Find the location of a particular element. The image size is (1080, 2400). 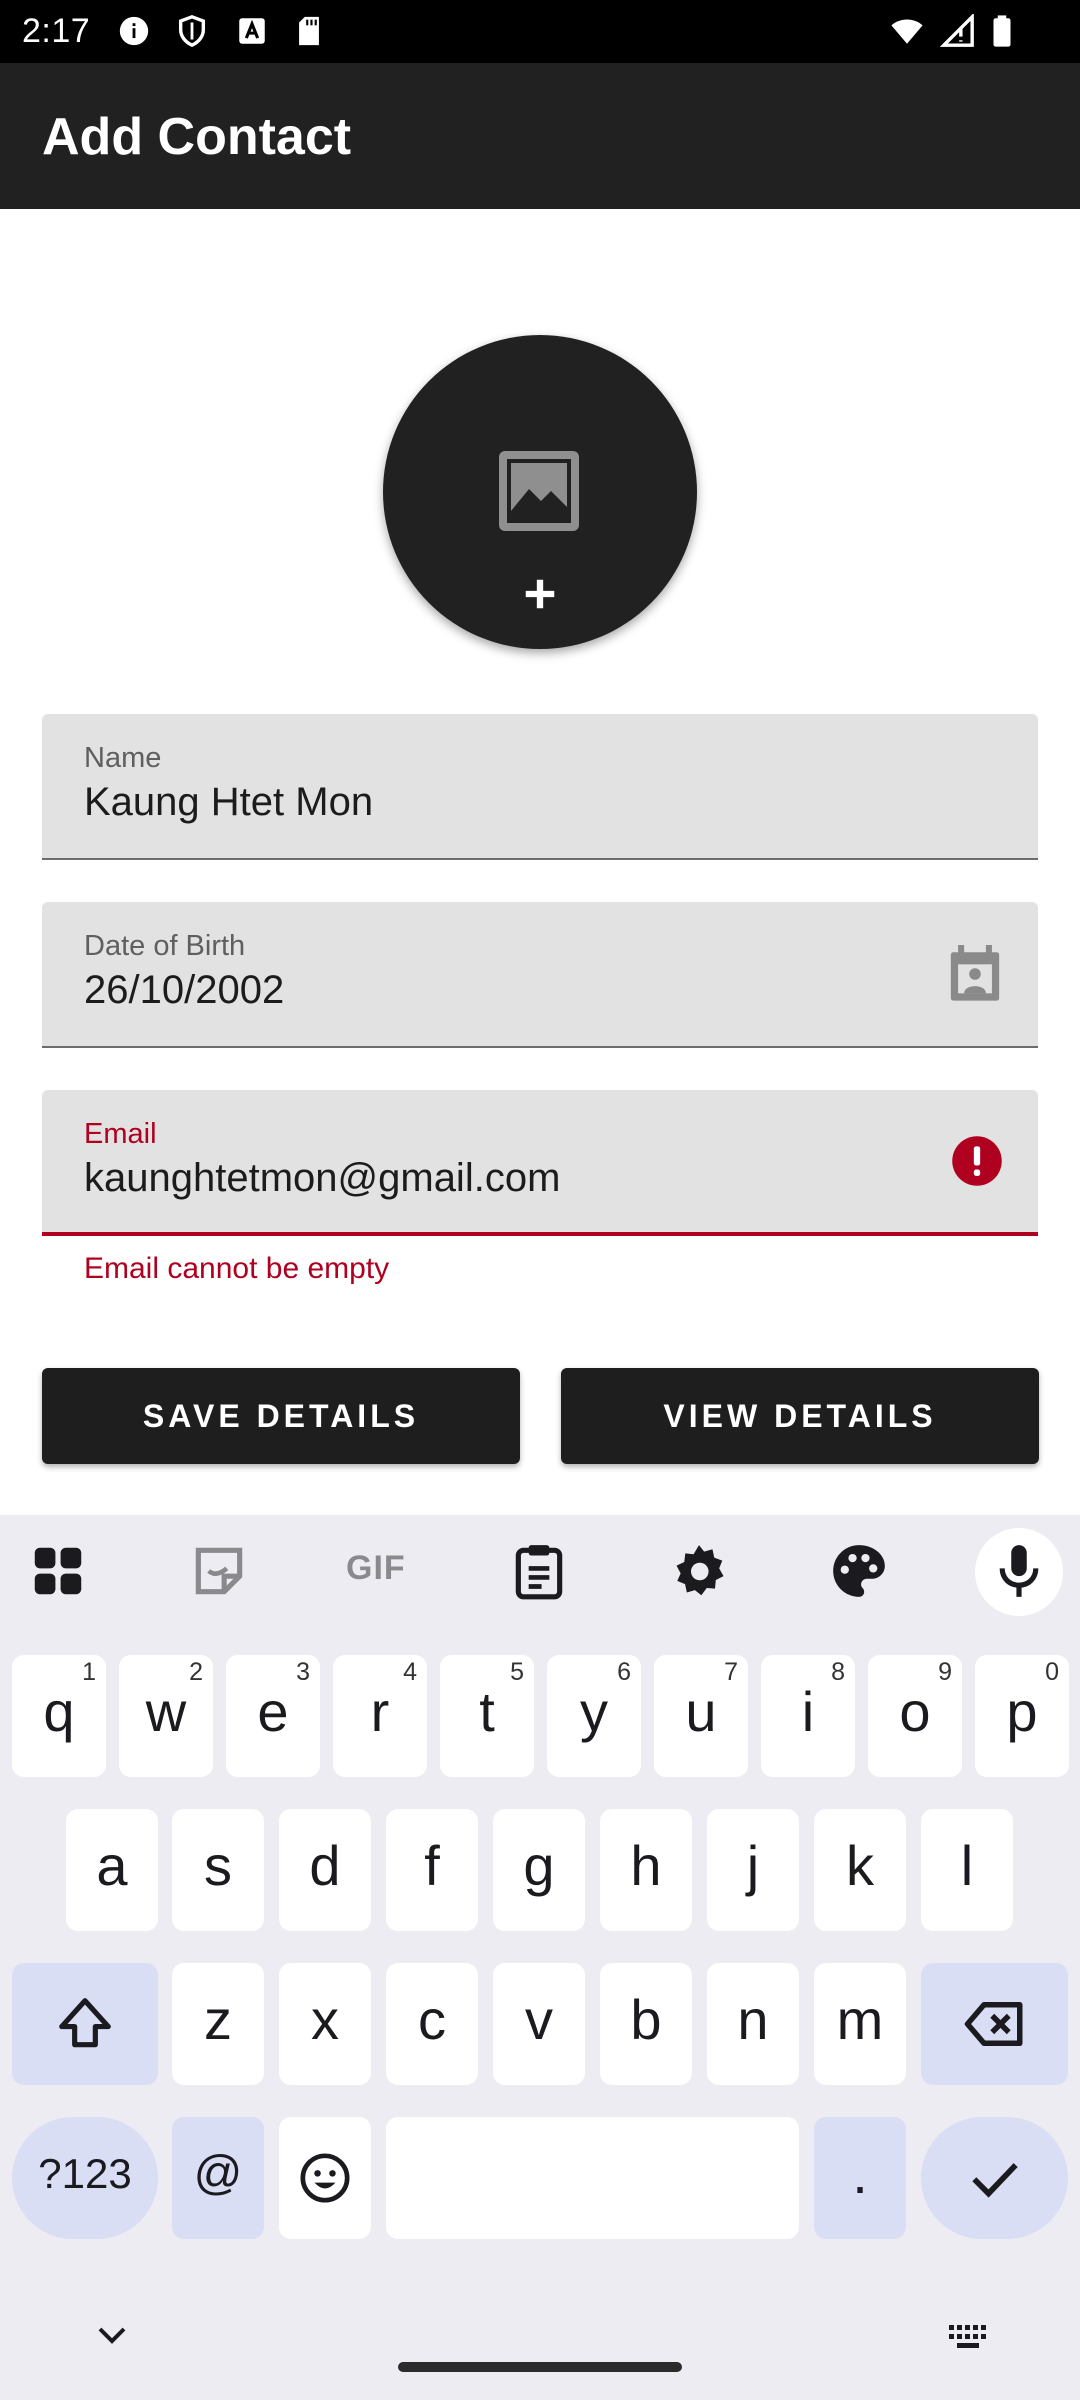

chevron-down-icon is located at coordinates (112, 2335).